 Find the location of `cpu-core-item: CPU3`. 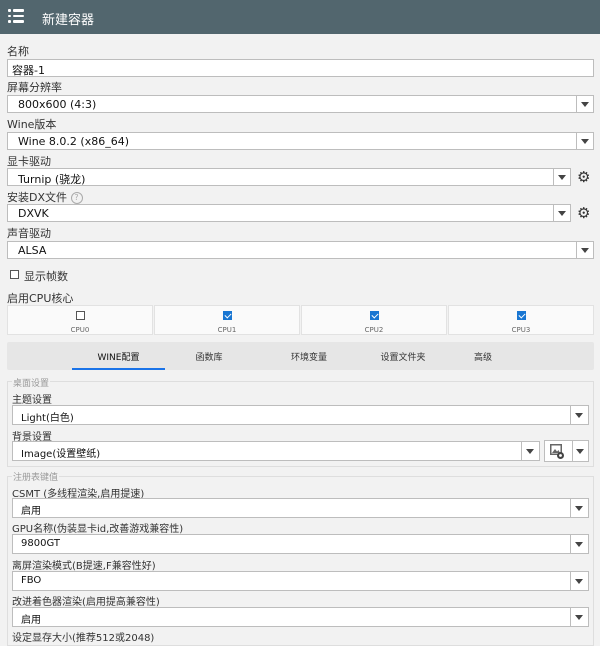

cpu-core-item: CPU3 is located at coordinates (521, 320).